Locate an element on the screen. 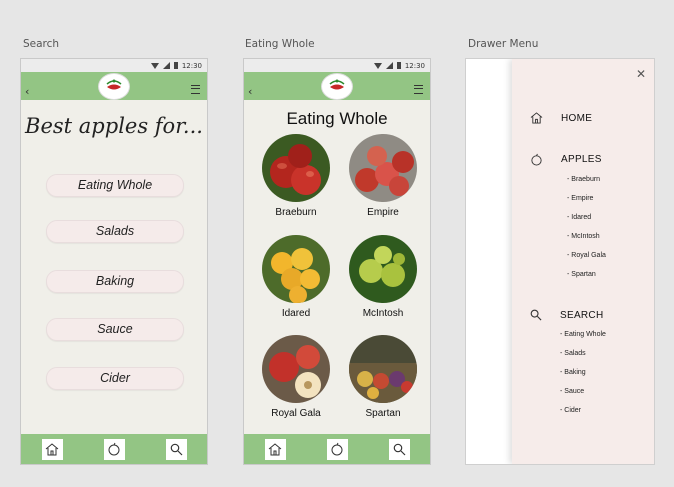 The image size is (674, 487). page-title: Eating Whole is located at coordinates (337, 118).